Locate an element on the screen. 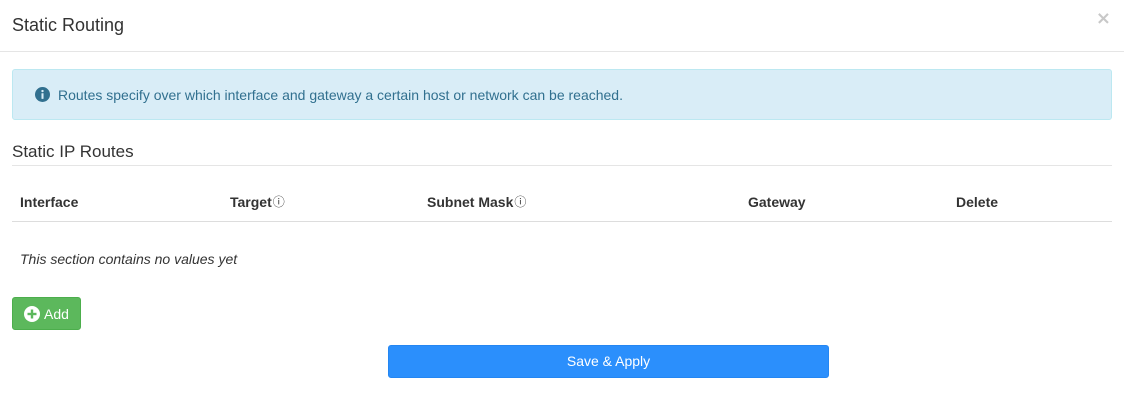  add-route-button: Add is located at coordinates (46, 313).